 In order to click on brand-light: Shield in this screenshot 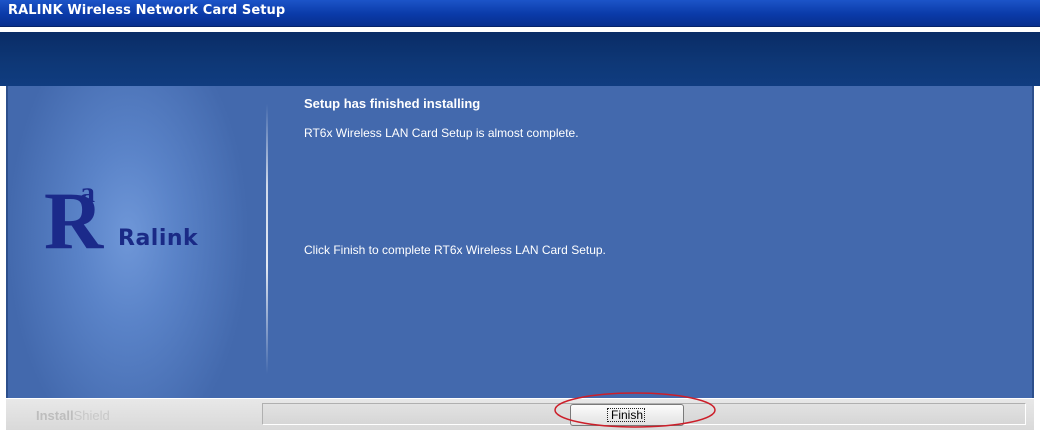, I will do `click(91, 415)`.